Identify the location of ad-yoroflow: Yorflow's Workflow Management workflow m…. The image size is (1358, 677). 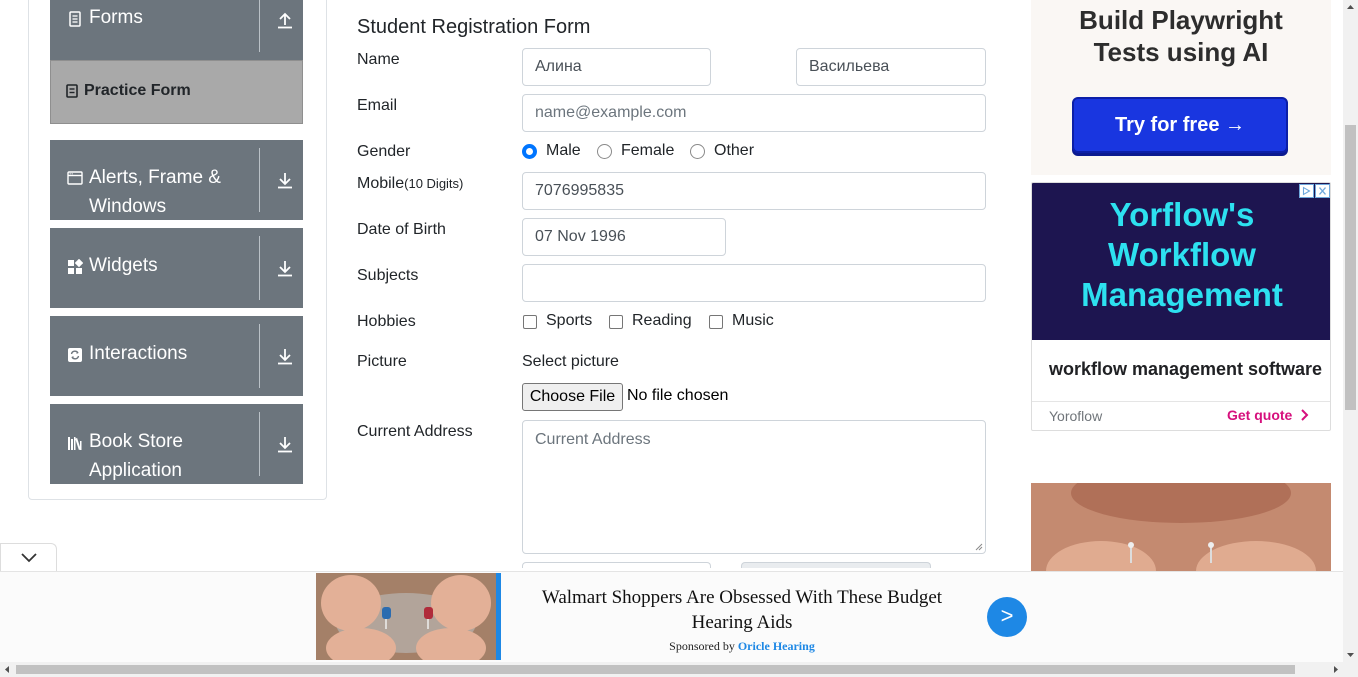
(1181, 306).